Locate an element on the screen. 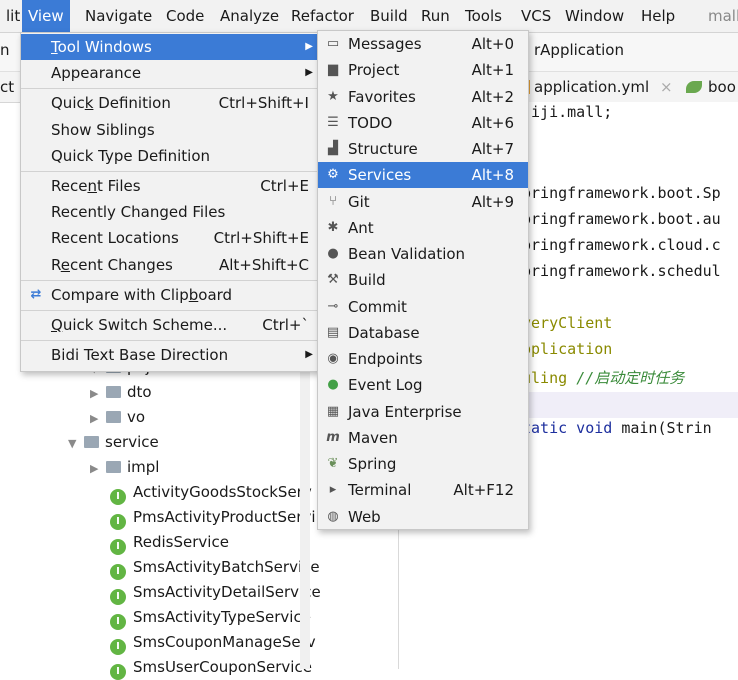 The image size is (738, 680). menu-item-label: Compare with Clipboard is located at coordinates (142, 295).